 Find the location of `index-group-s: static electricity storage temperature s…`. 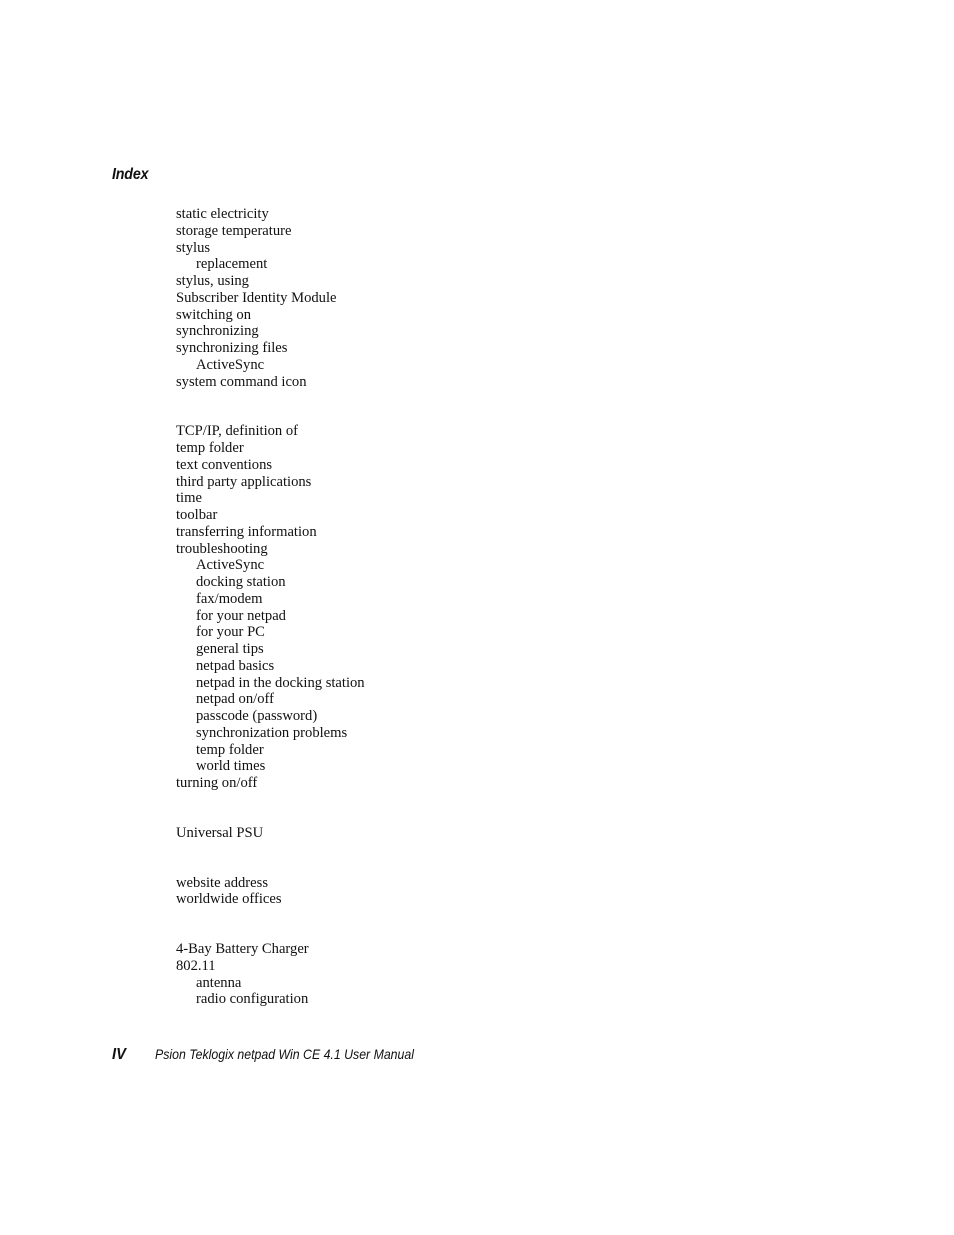

index-group-s: static electricity storage temperature s… is located at coordinates (270, 298).